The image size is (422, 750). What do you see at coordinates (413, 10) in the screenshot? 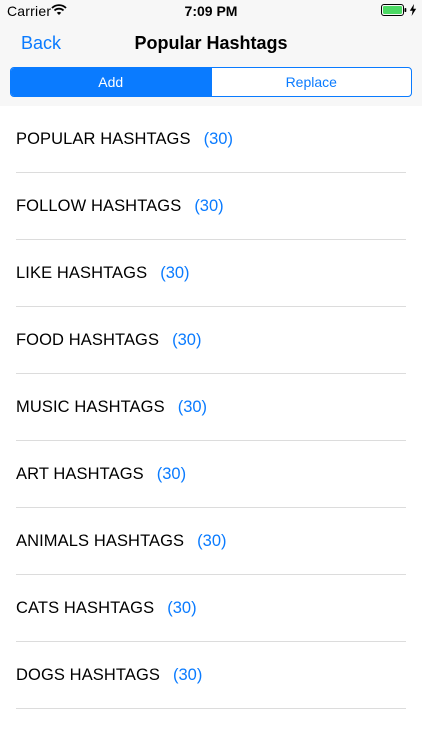
I see `charging-bolt-icon` at bounding box center [413, 10].